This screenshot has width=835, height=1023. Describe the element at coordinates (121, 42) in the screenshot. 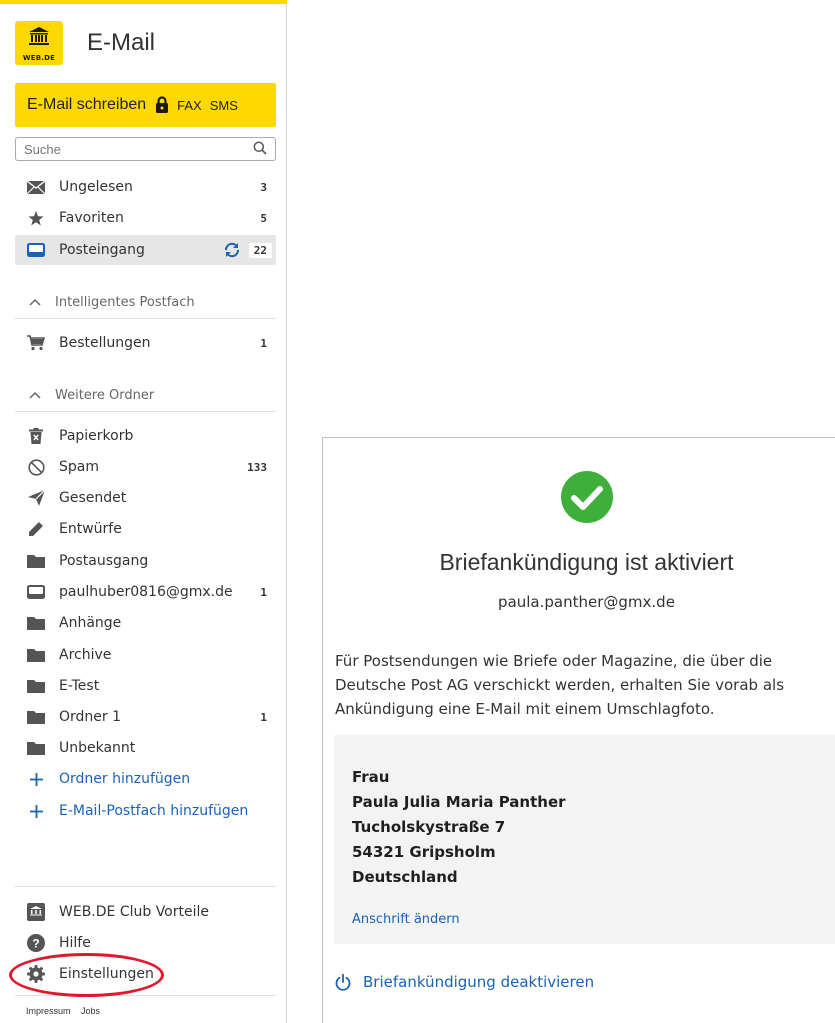

I see `app-title: E-Mail` at that location.